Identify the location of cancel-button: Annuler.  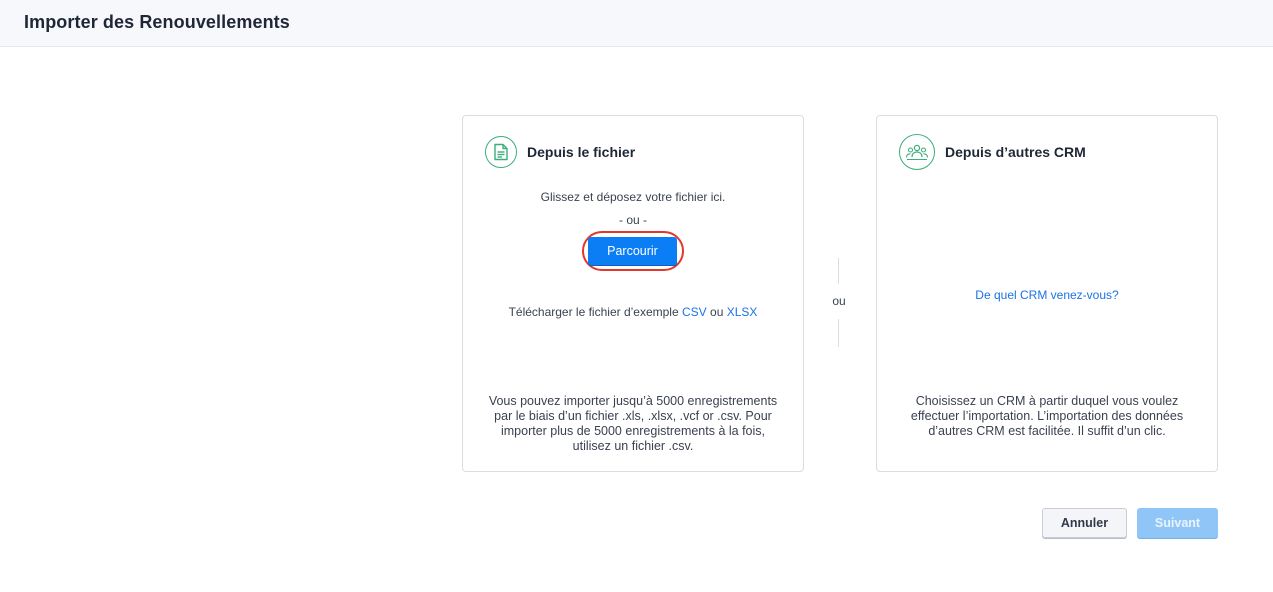
(1084, 523).